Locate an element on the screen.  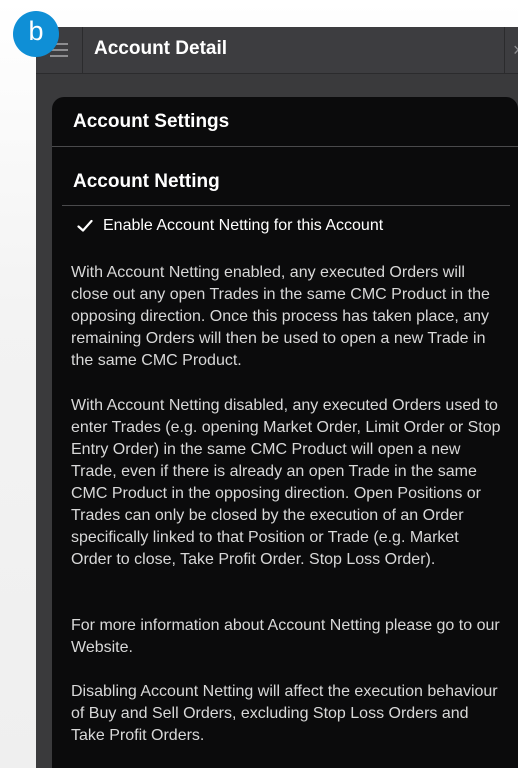
close-icon: × is located at coordinates (511, 50).